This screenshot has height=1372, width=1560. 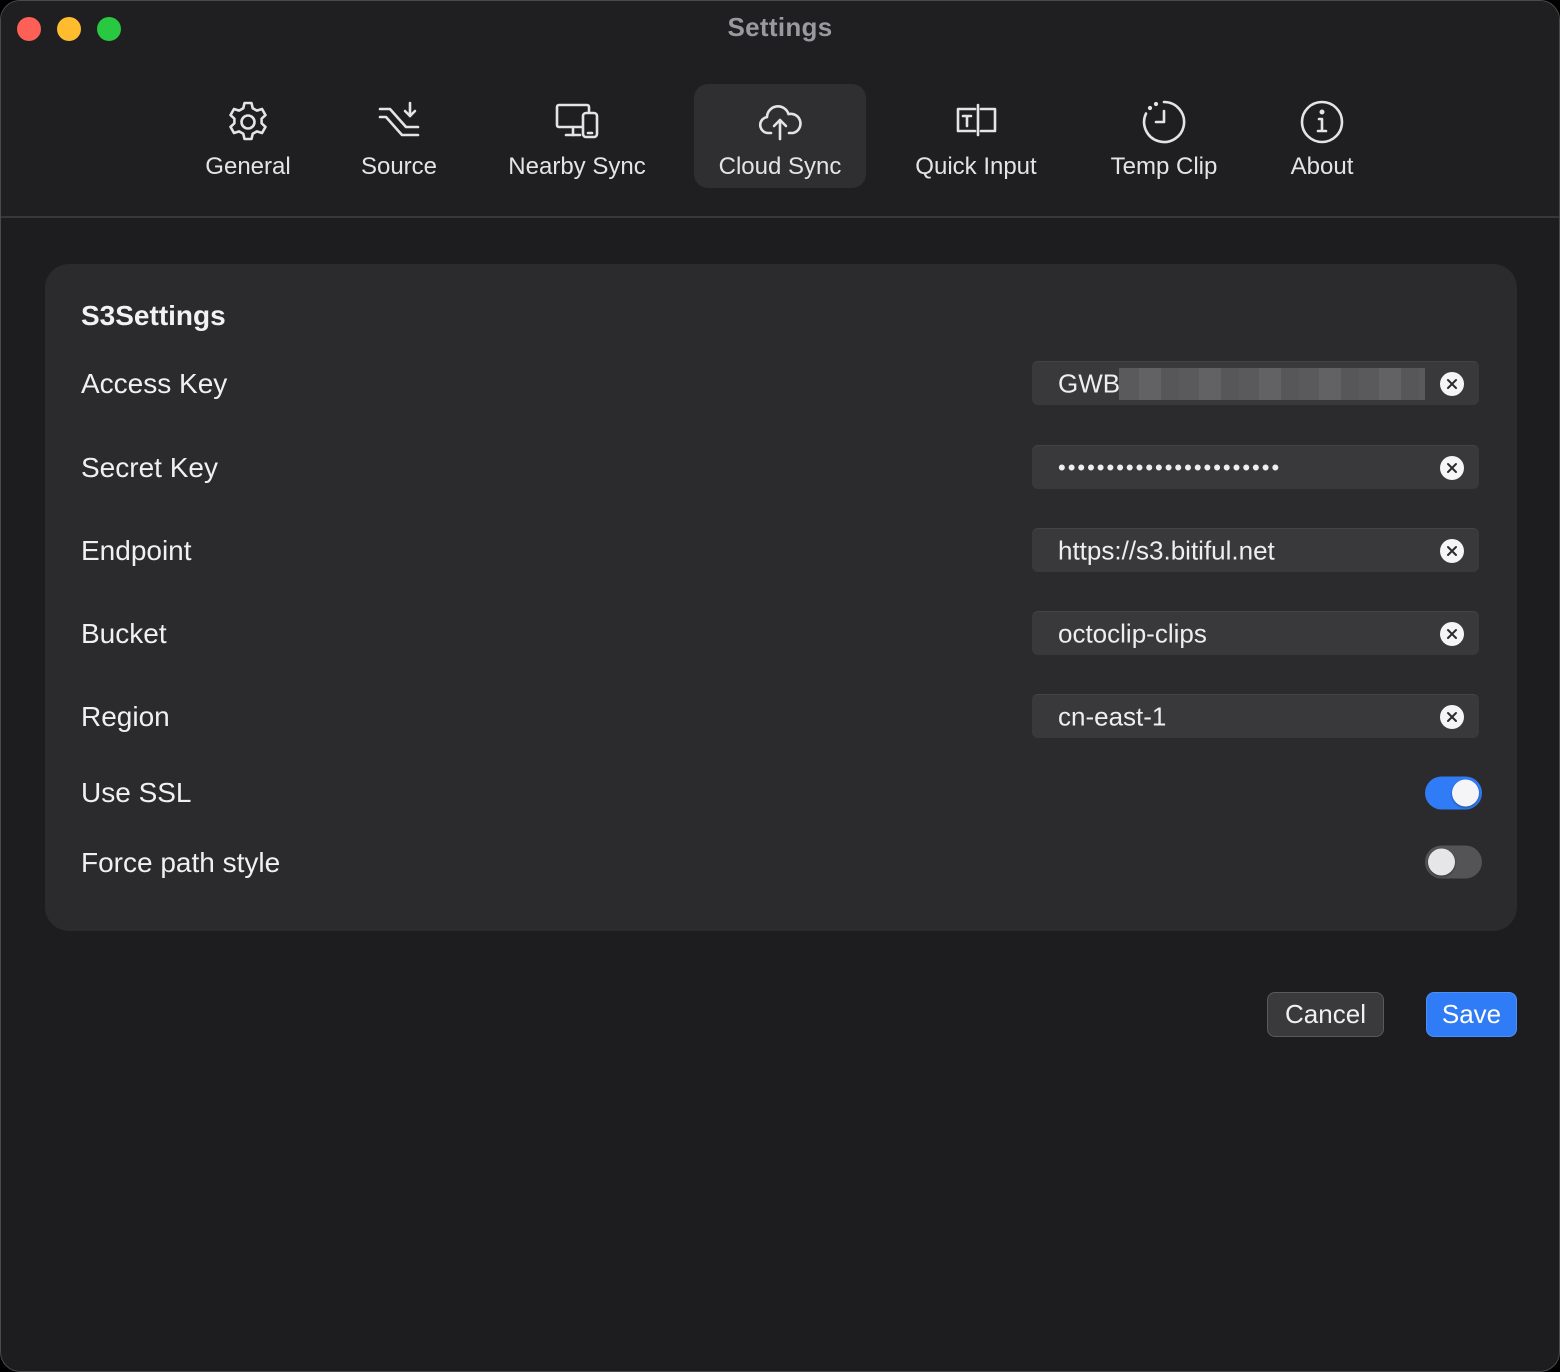 What do you see at coordinates (248, 122) in the screenshot?
I see `gear-icon` at bounding box center [248, 122].